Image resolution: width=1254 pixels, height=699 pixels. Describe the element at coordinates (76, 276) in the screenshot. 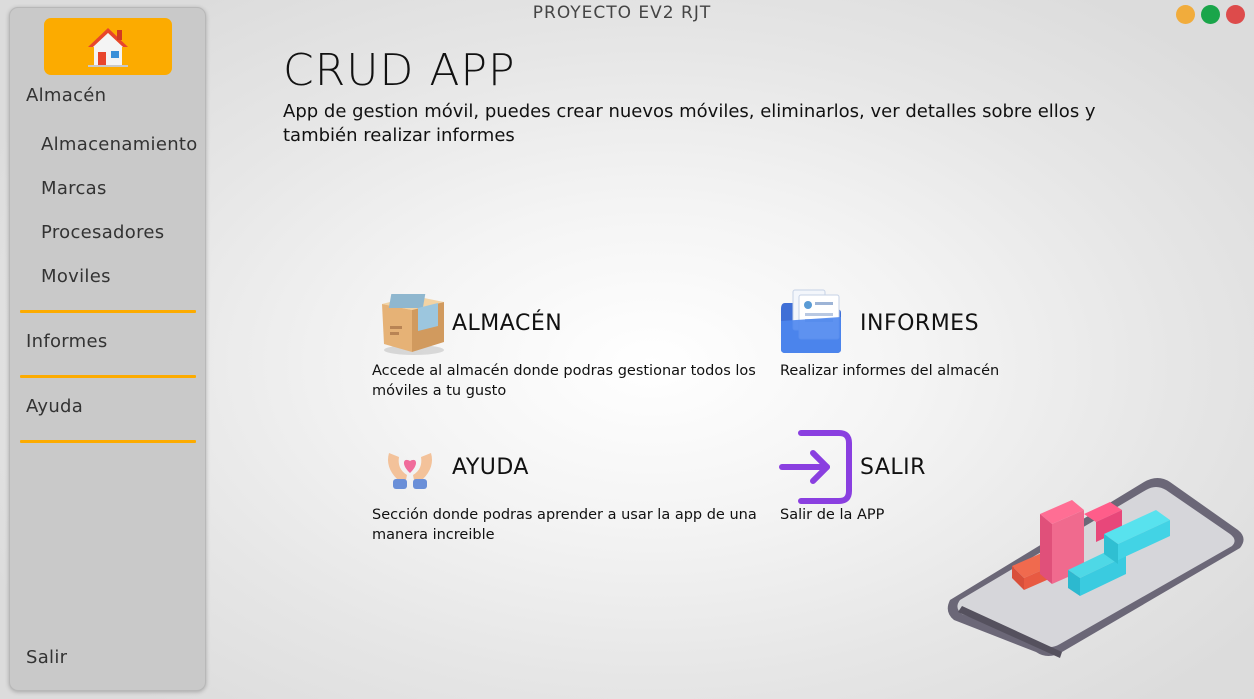

I see `sidebar-item-moviles: Moviles` at that location.